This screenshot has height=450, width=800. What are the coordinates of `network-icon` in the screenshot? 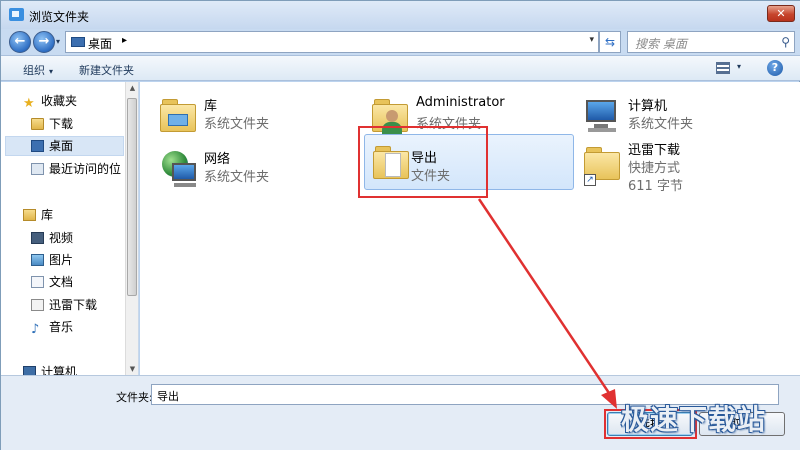 It's located at (178, 168).